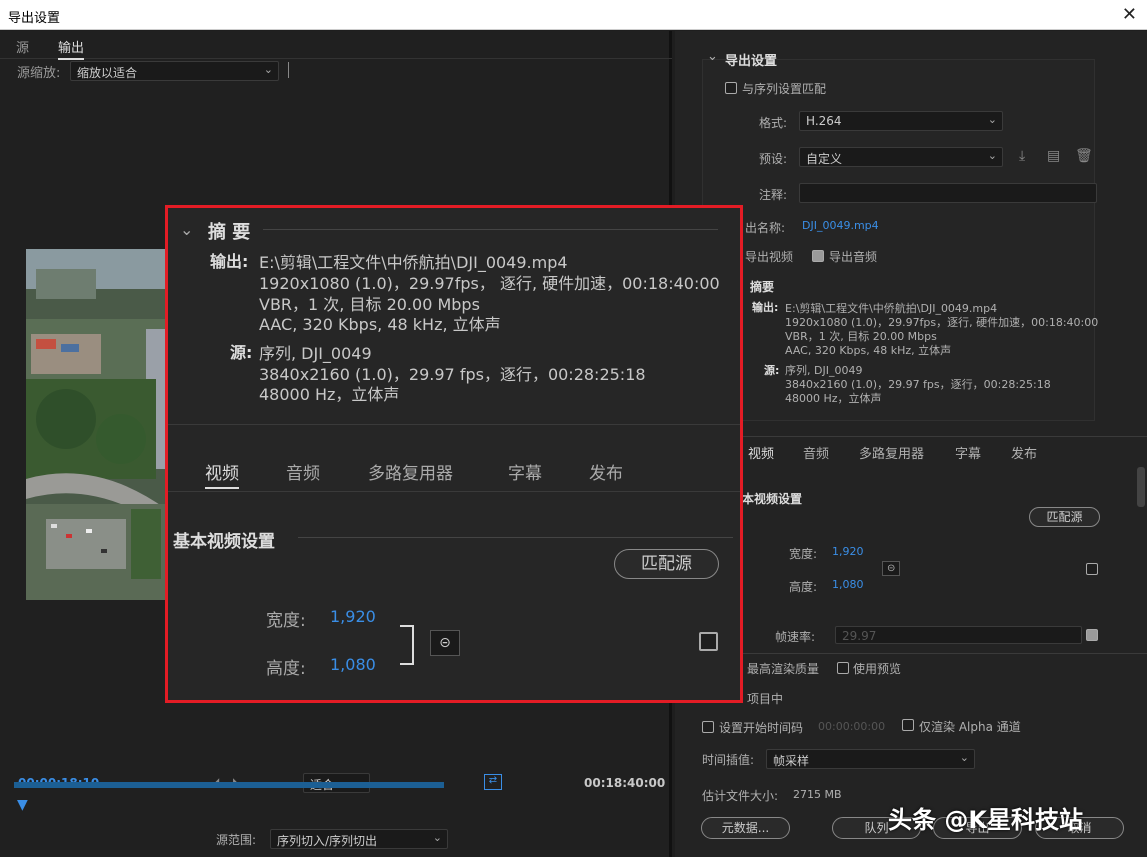 This screenshot has height=857, width=1147. What do you see at coordinates (853, 257) in the screenshot?
I see `export-audio-label: 导出音频` at bounding box center [853, 257].